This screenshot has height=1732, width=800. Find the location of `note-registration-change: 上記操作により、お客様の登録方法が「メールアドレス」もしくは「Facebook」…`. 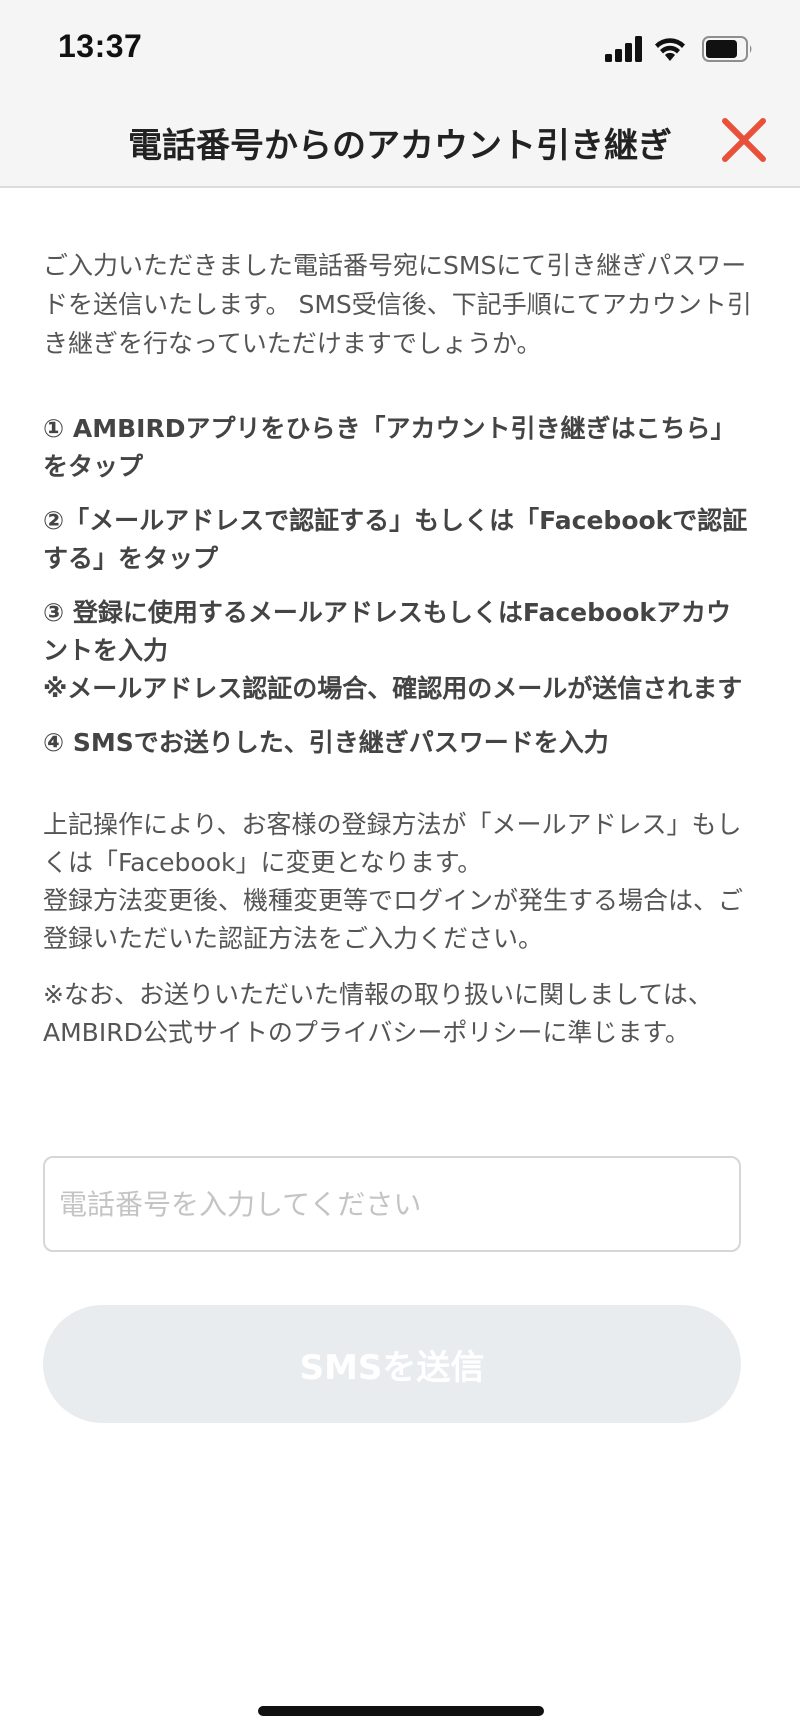

note-registration-change: 上記操作により、お客様の登録方法が「メールアドレス」もしくは「Facebook」… is located at coordinates (398, 882).